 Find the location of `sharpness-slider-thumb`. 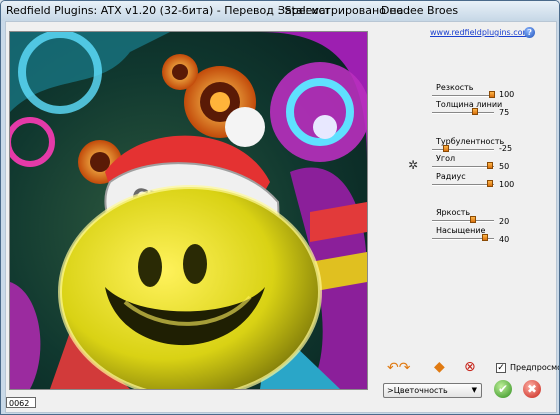

sharpness-slider-thumb is located at coordinates (492, 94).